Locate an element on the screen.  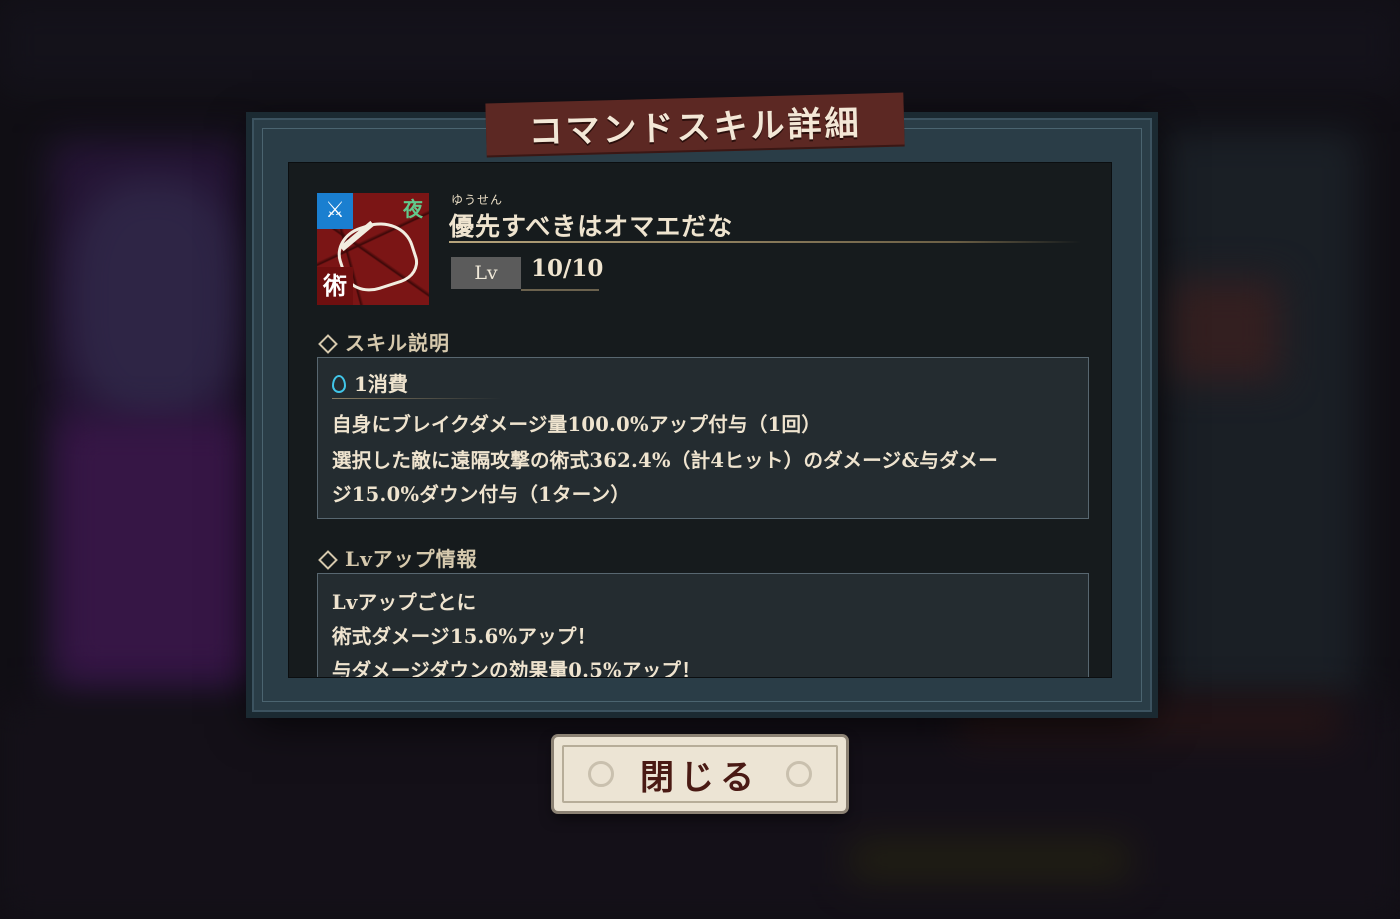
jutsu-badge: 術 is located at coordinates (335, 286).